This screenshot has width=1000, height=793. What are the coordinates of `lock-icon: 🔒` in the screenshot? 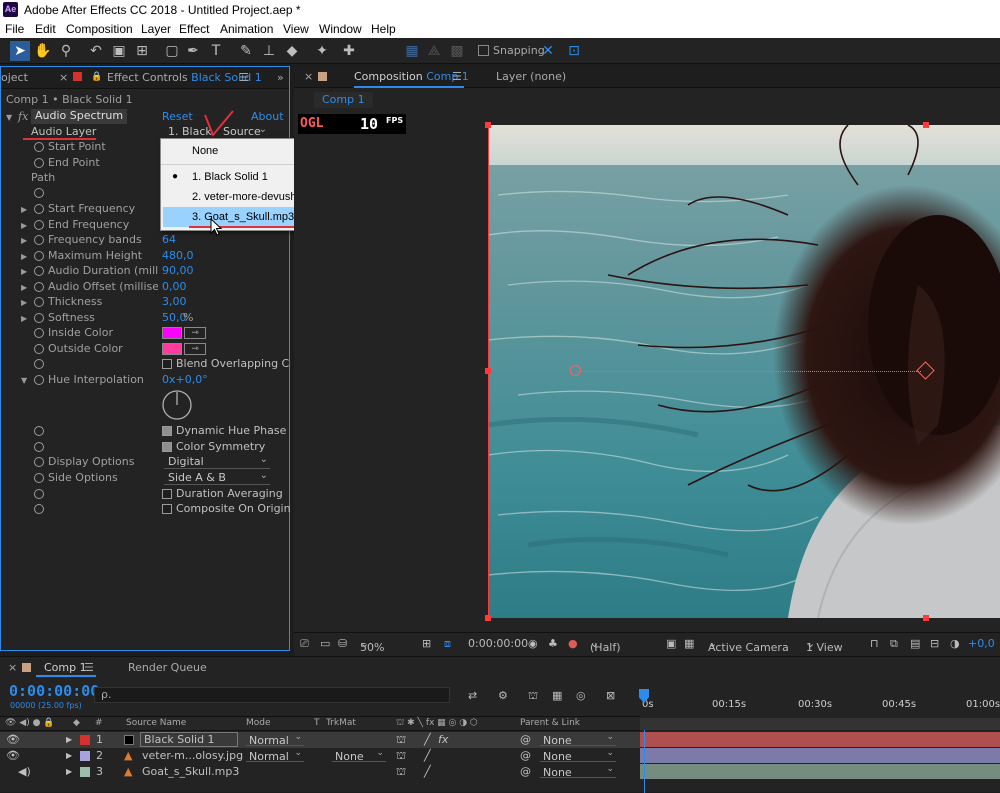 It's located at (96, 77).